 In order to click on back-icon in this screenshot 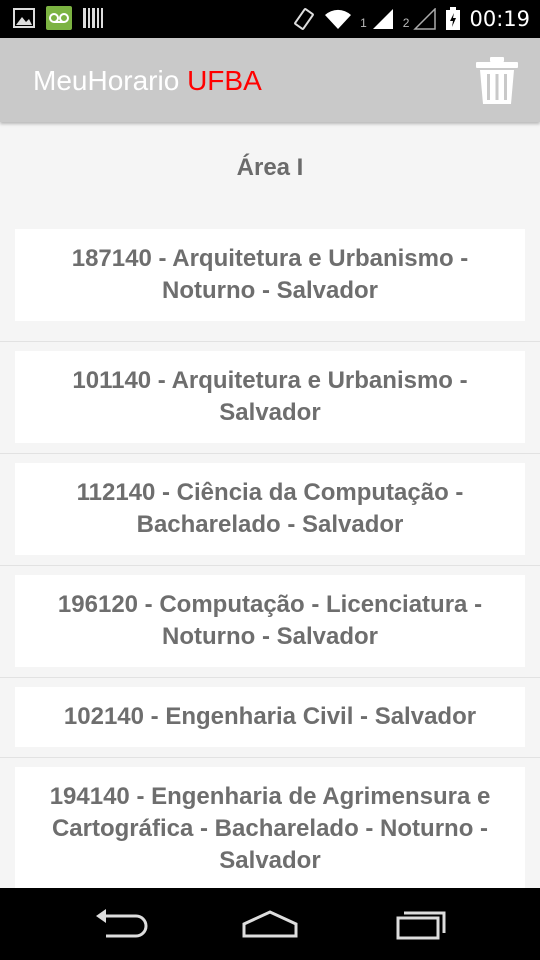, I will do `click(122, 923)`.